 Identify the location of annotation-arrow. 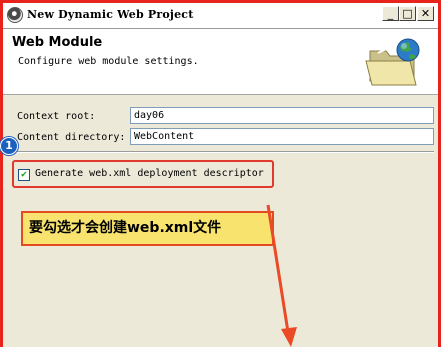
(281, 275).